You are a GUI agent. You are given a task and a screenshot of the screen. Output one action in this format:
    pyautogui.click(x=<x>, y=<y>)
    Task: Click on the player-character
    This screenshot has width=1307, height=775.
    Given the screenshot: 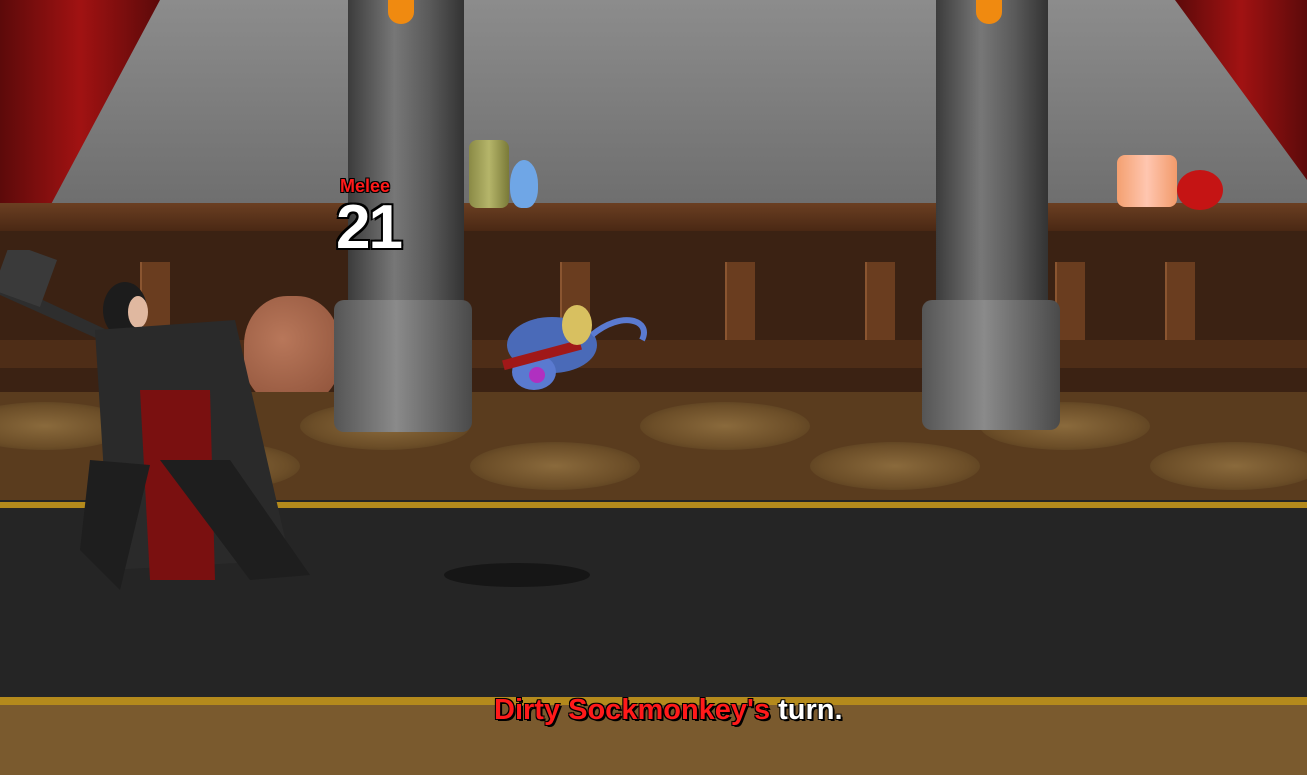 What is the action you would take?
    pyautogui.click(x=160, y=420)
    